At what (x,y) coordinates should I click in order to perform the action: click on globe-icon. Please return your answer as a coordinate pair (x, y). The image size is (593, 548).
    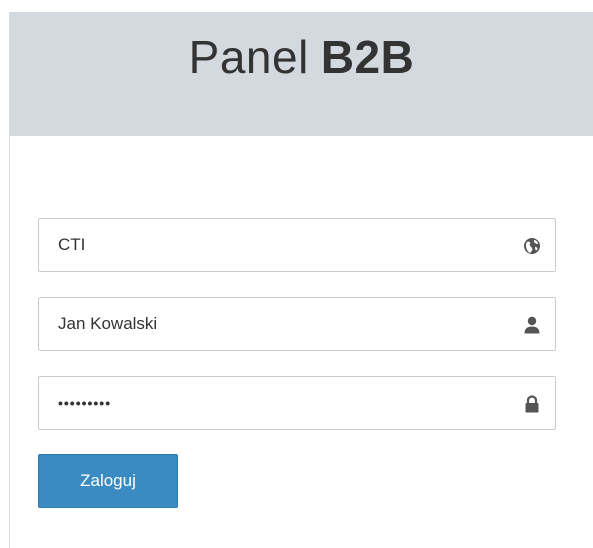
    Looking at the image, I should click on (532, 246).